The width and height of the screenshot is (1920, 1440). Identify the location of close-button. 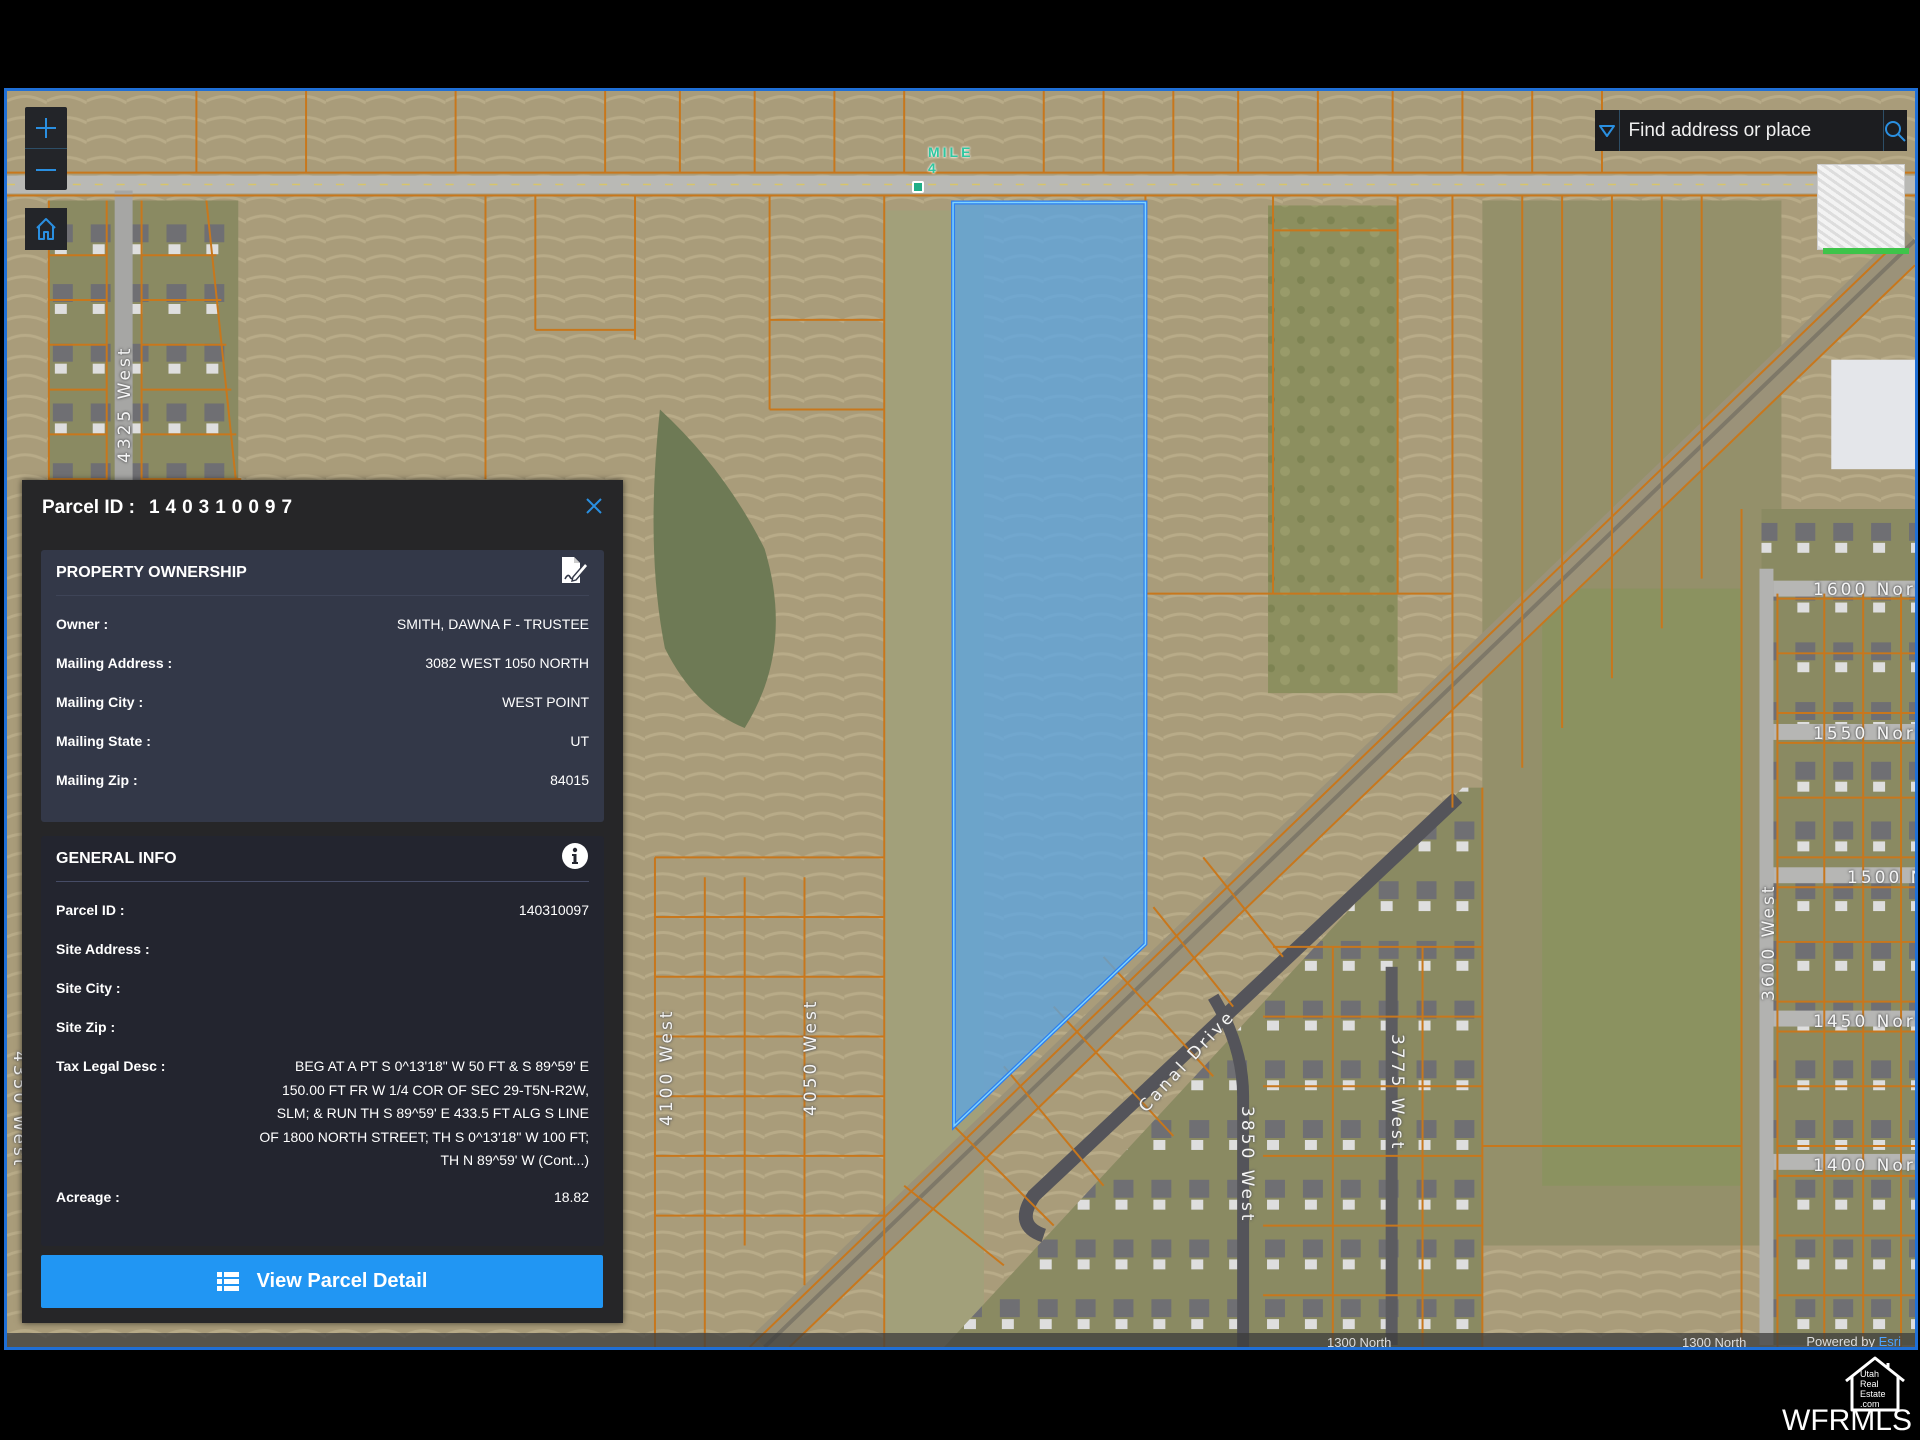
(594, 508).